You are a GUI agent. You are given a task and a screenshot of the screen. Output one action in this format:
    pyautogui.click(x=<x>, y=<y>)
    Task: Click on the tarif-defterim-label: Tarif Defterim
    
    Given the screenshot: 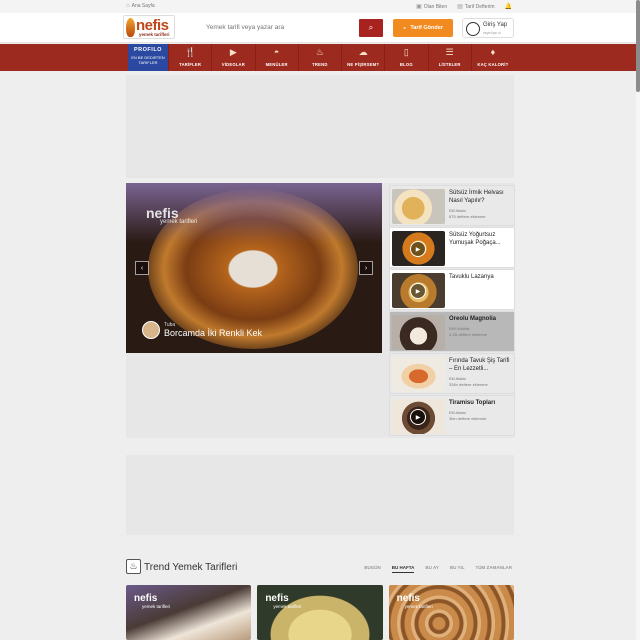 What is the action you would take?
    pyautogui.click(x=479, y=6)
    